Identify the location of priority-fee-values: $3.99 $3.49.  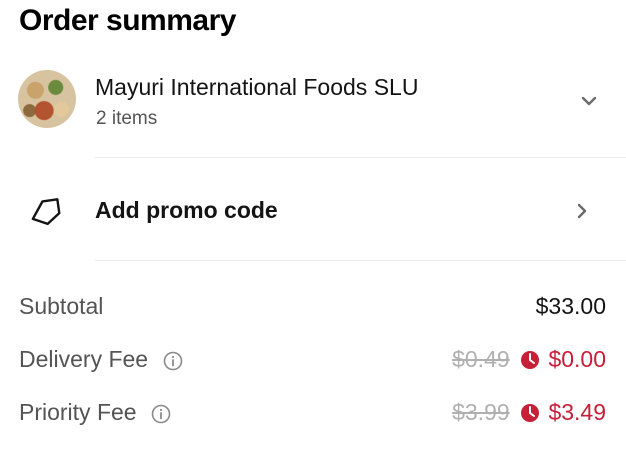
(529, 412).